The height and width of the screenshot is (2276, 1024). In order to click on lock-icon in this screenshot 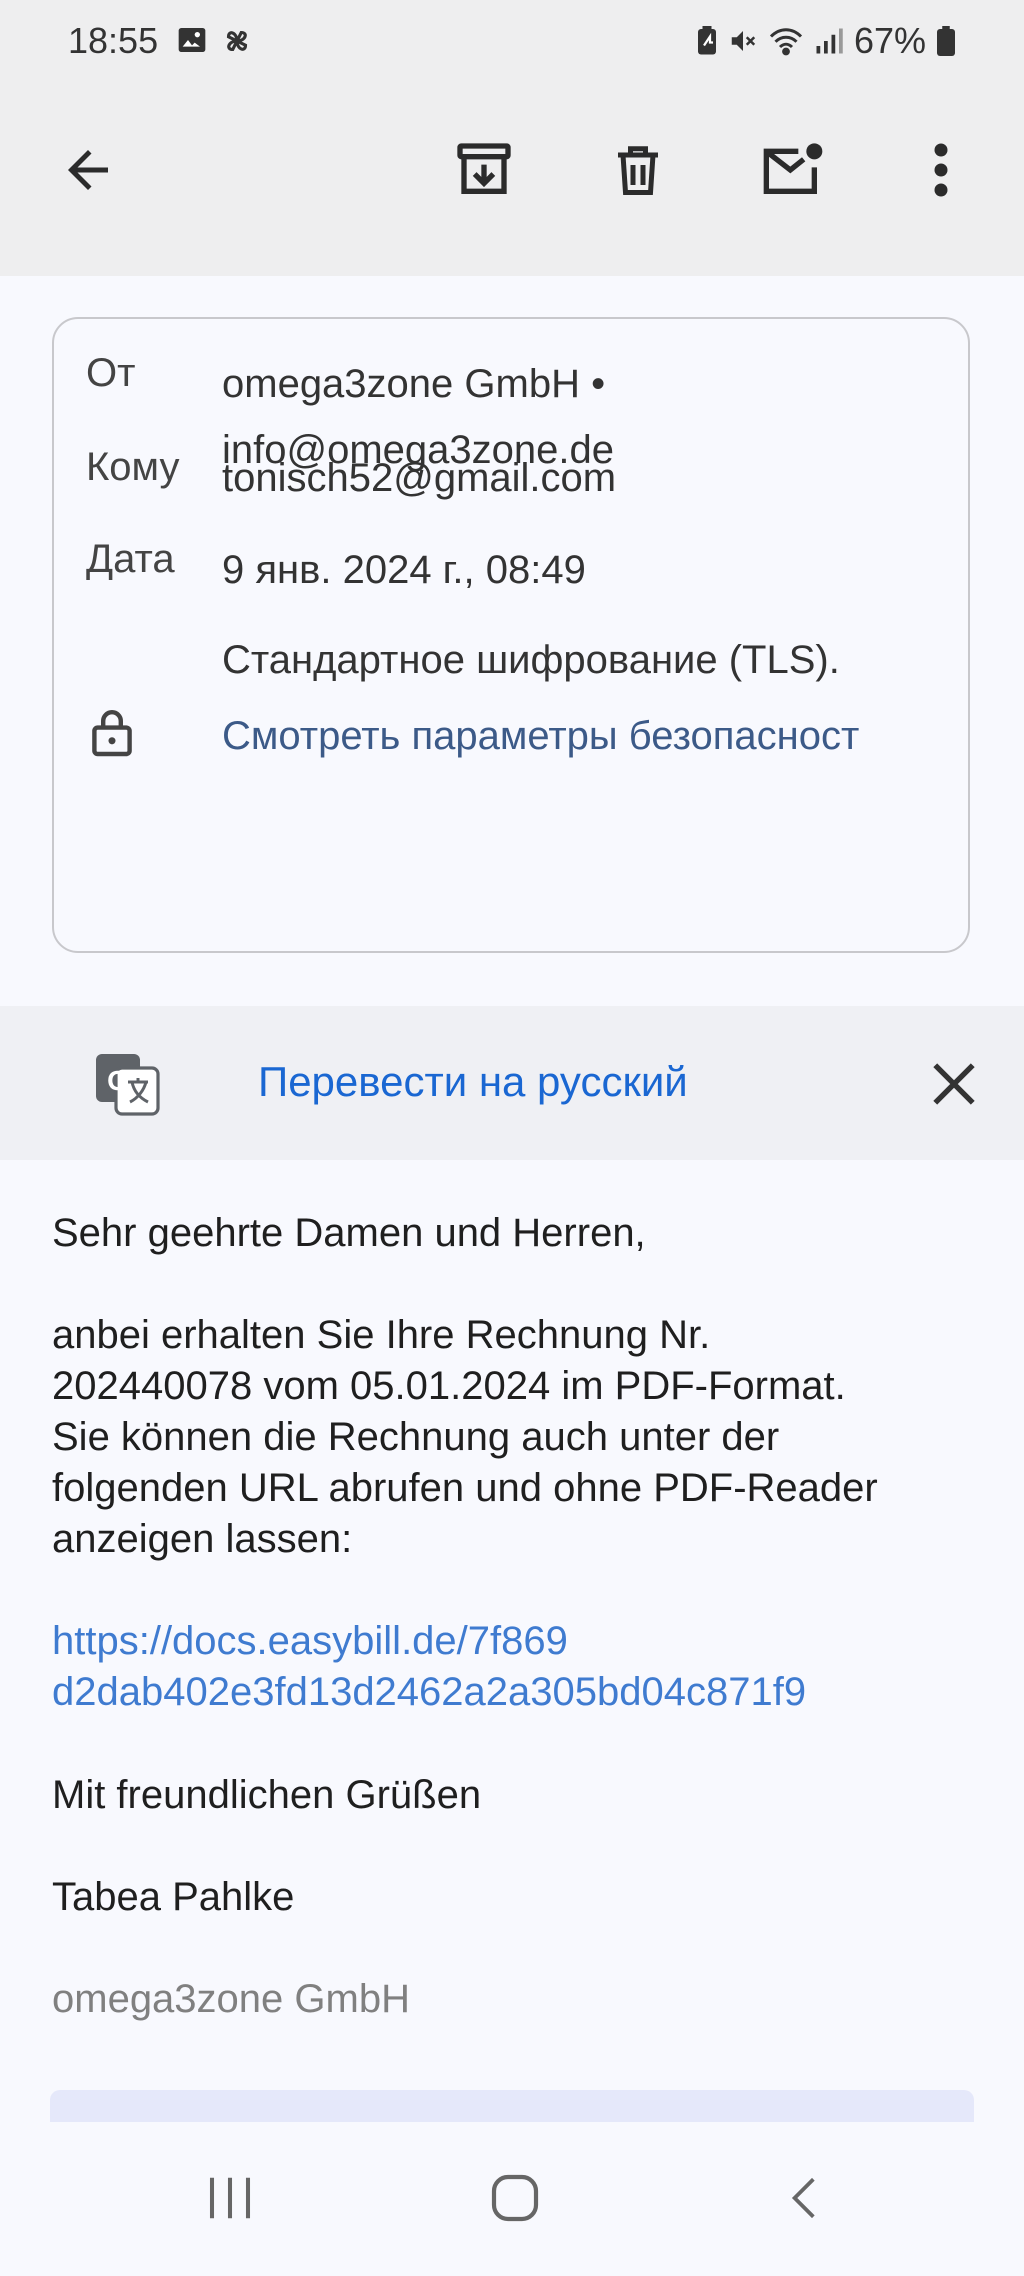, I will do `click(112, 734)`.